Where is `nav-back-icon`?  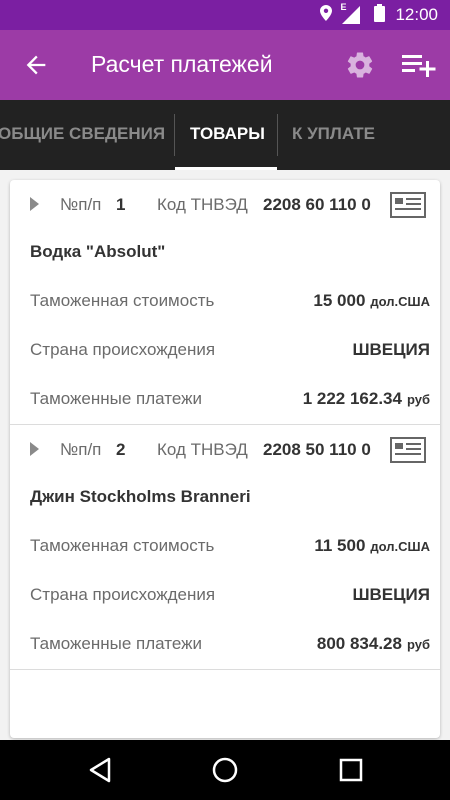 nav-back-icon is located at coordinates (101, 770).